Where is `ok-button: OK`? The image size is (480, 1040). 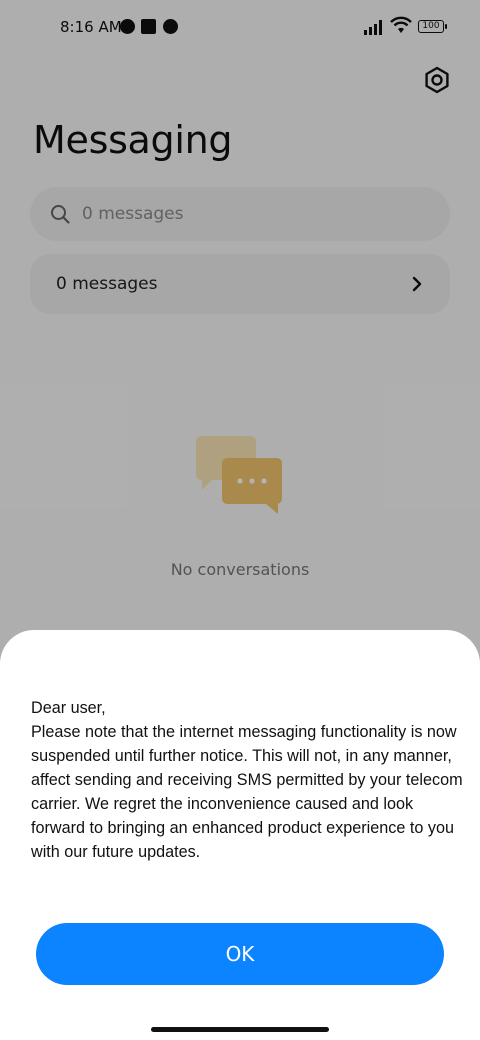
ok-button: OK is located at coordinates (240, 954).